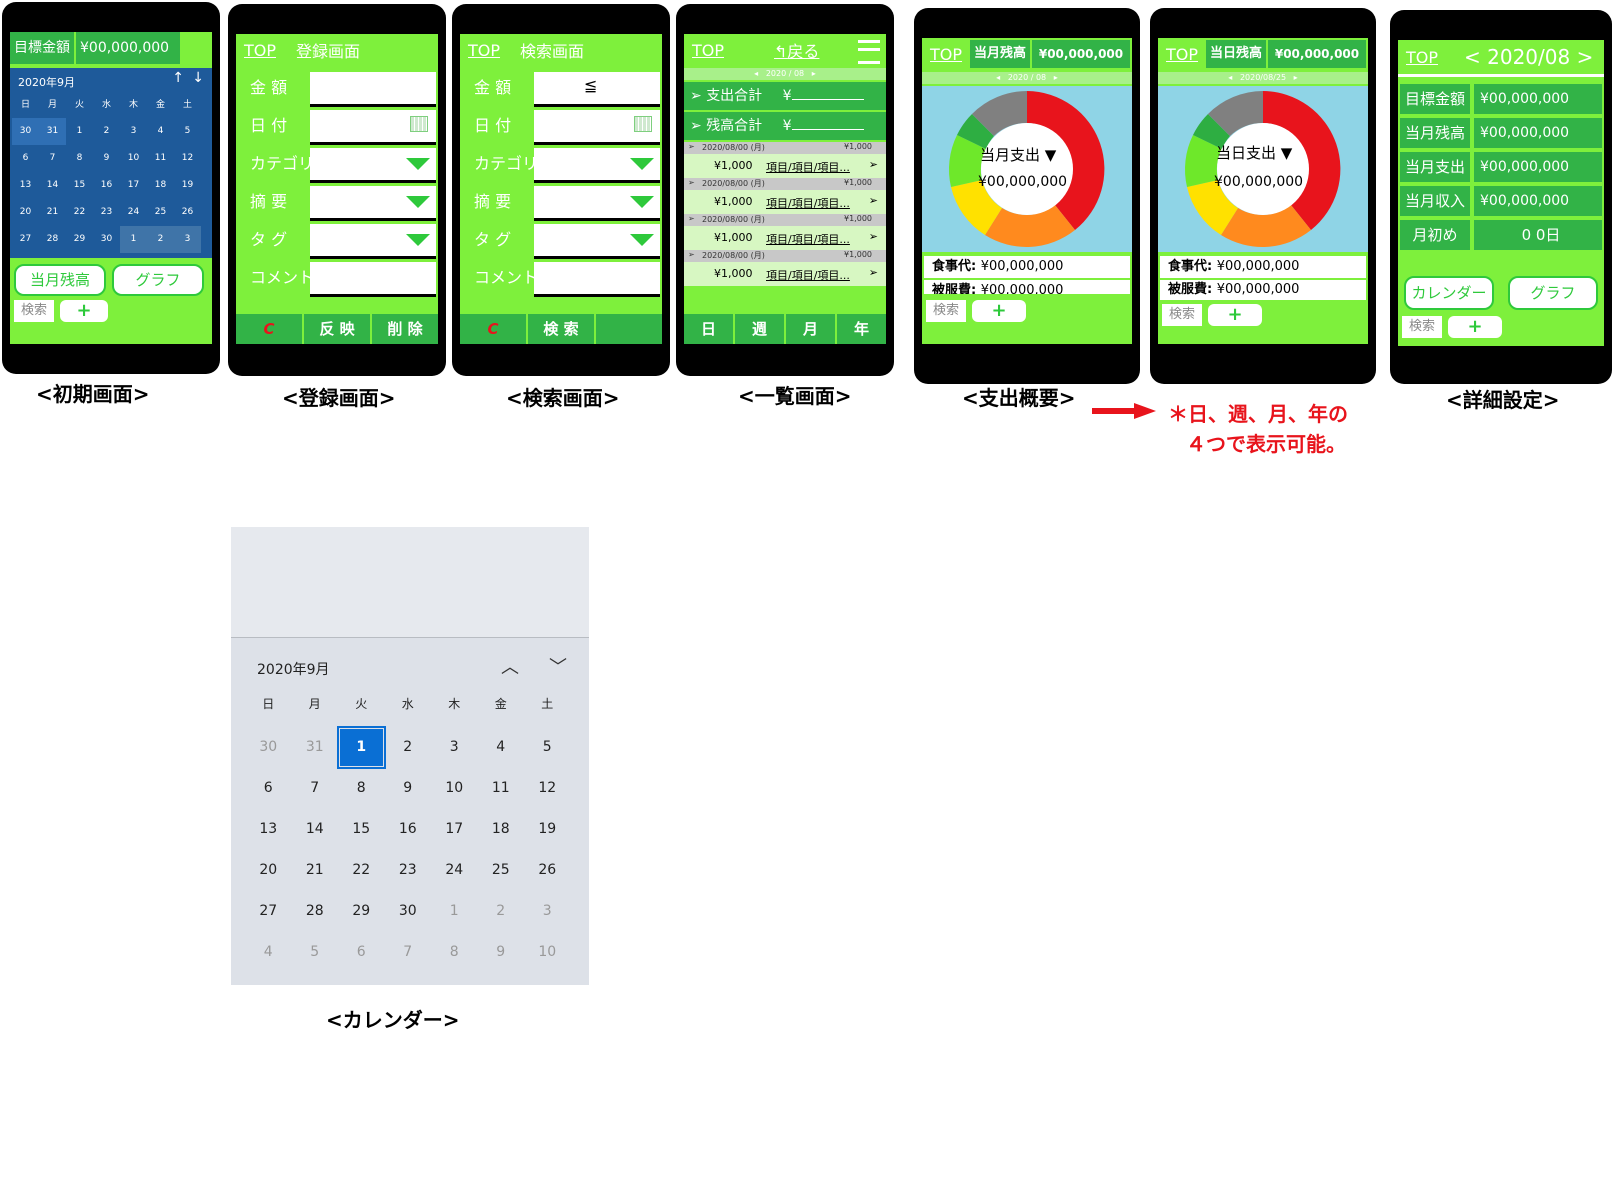 The image size is (1614, 1196). Describe the element at coordinates (501, 788) in the screenshot. I see `calendar-day: 11` at that location.